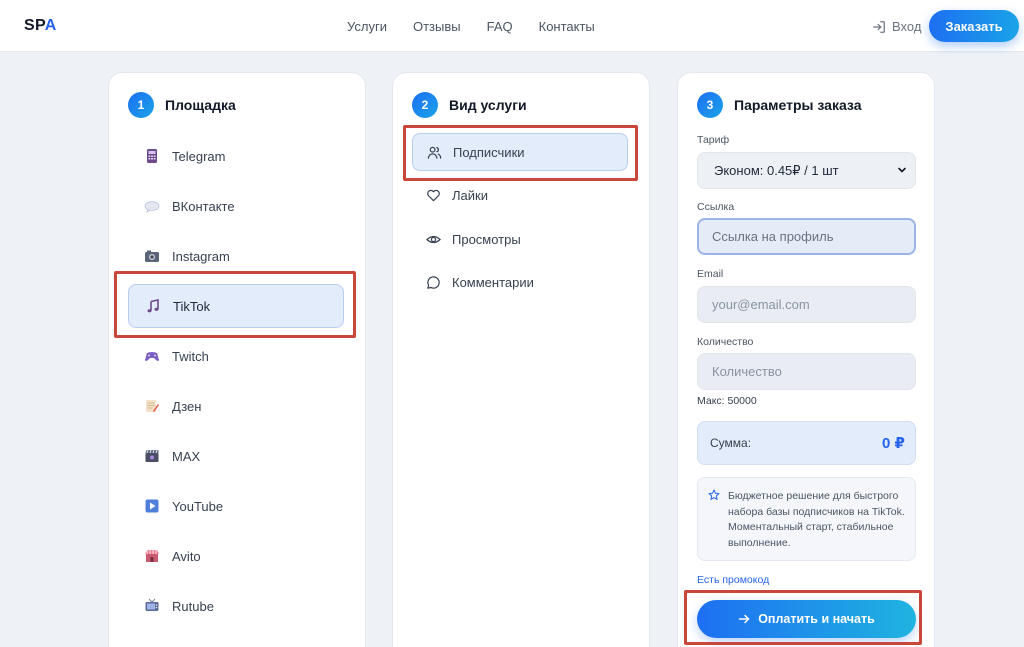 The width and height of the screenshot is (1024, 647). What do you see at coordinates (192, 306) in the screenshot?
I see `platform-label-tiktok: TikTok` at bounding box center [192, 306].